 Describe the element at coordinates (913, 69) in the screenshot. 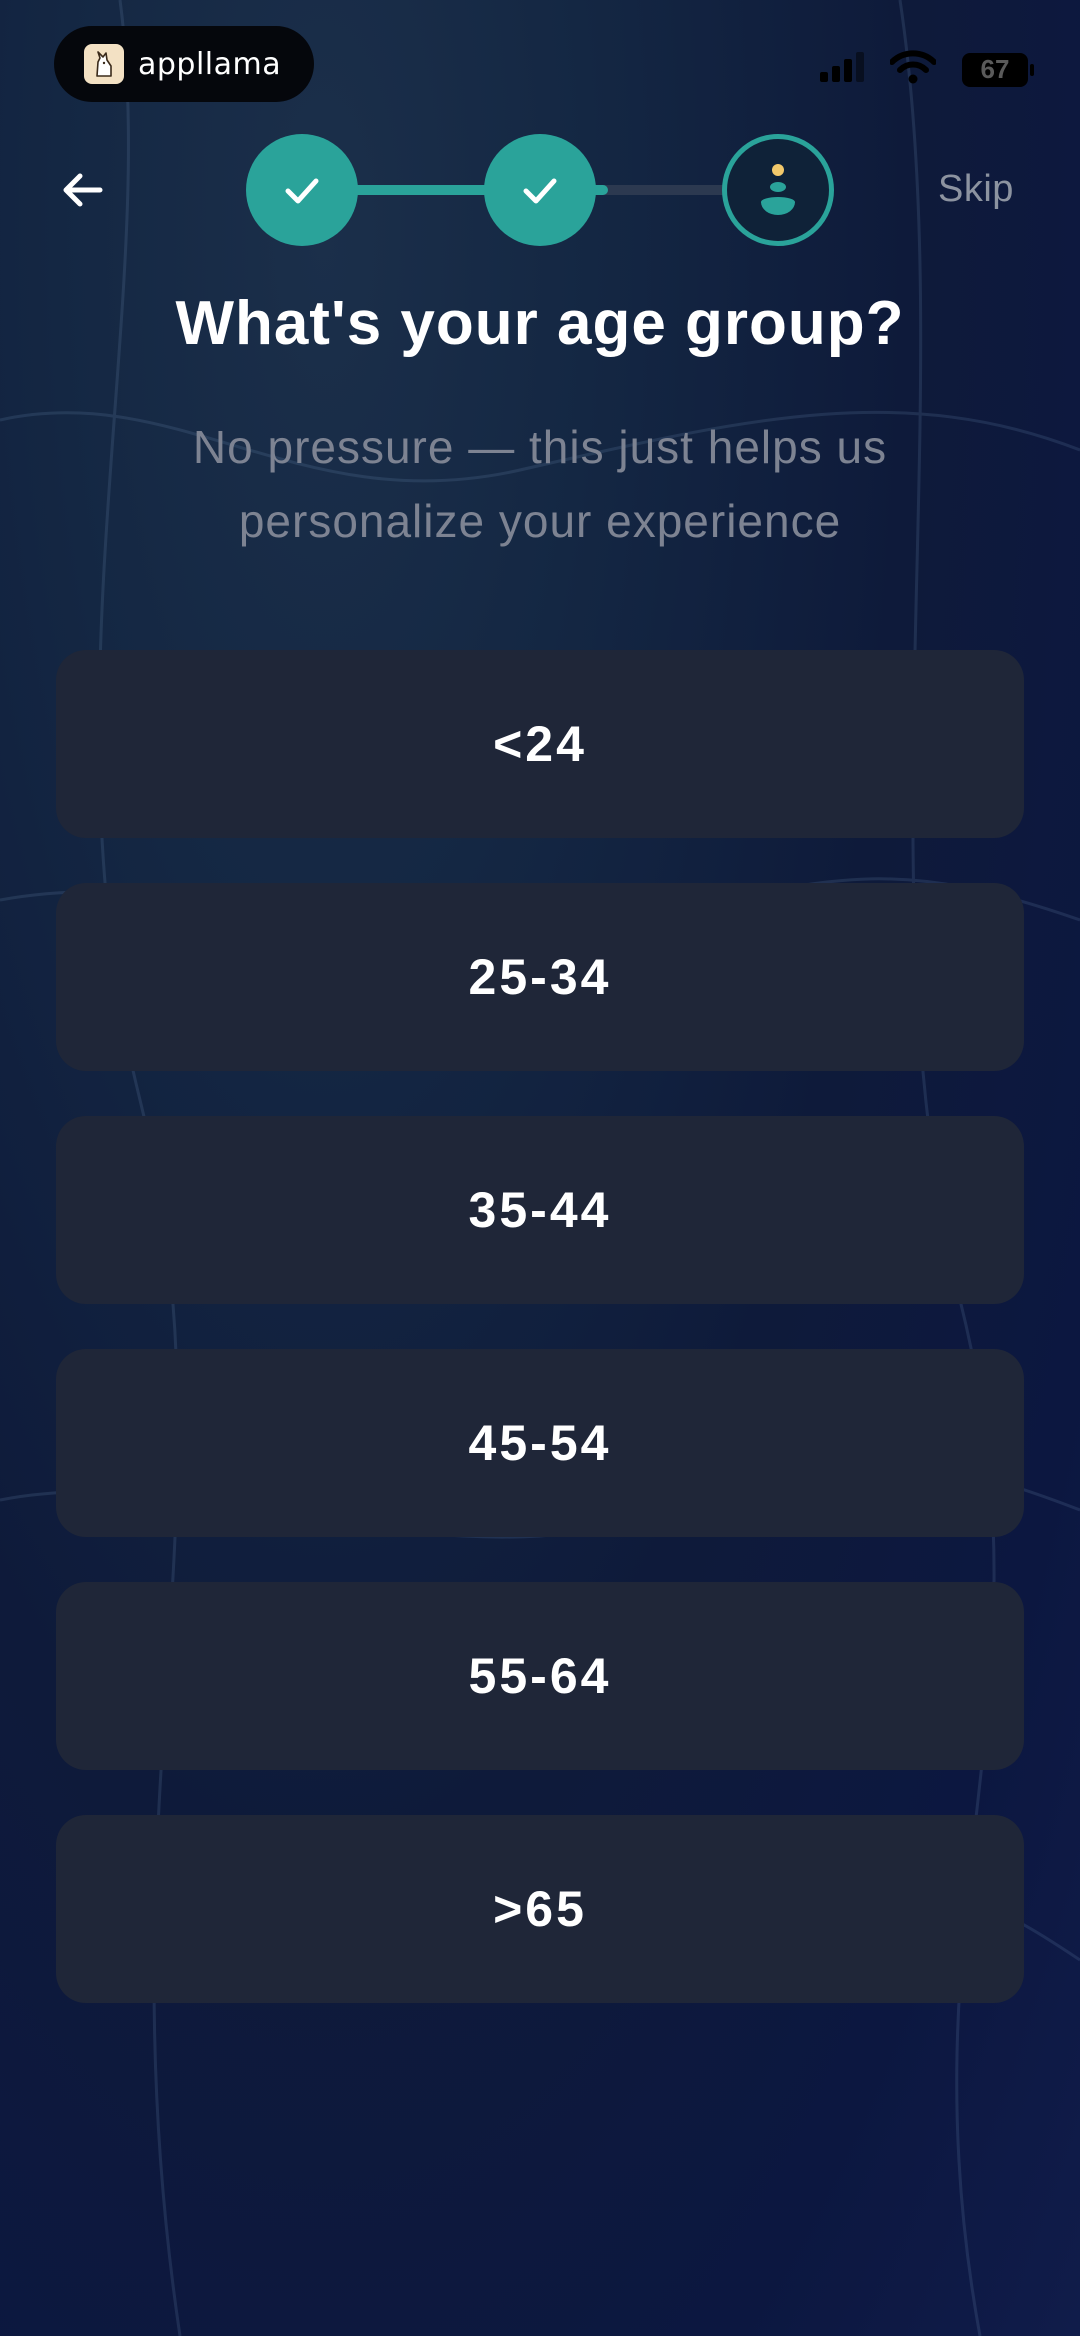

I see `wifi-icon` at that location.